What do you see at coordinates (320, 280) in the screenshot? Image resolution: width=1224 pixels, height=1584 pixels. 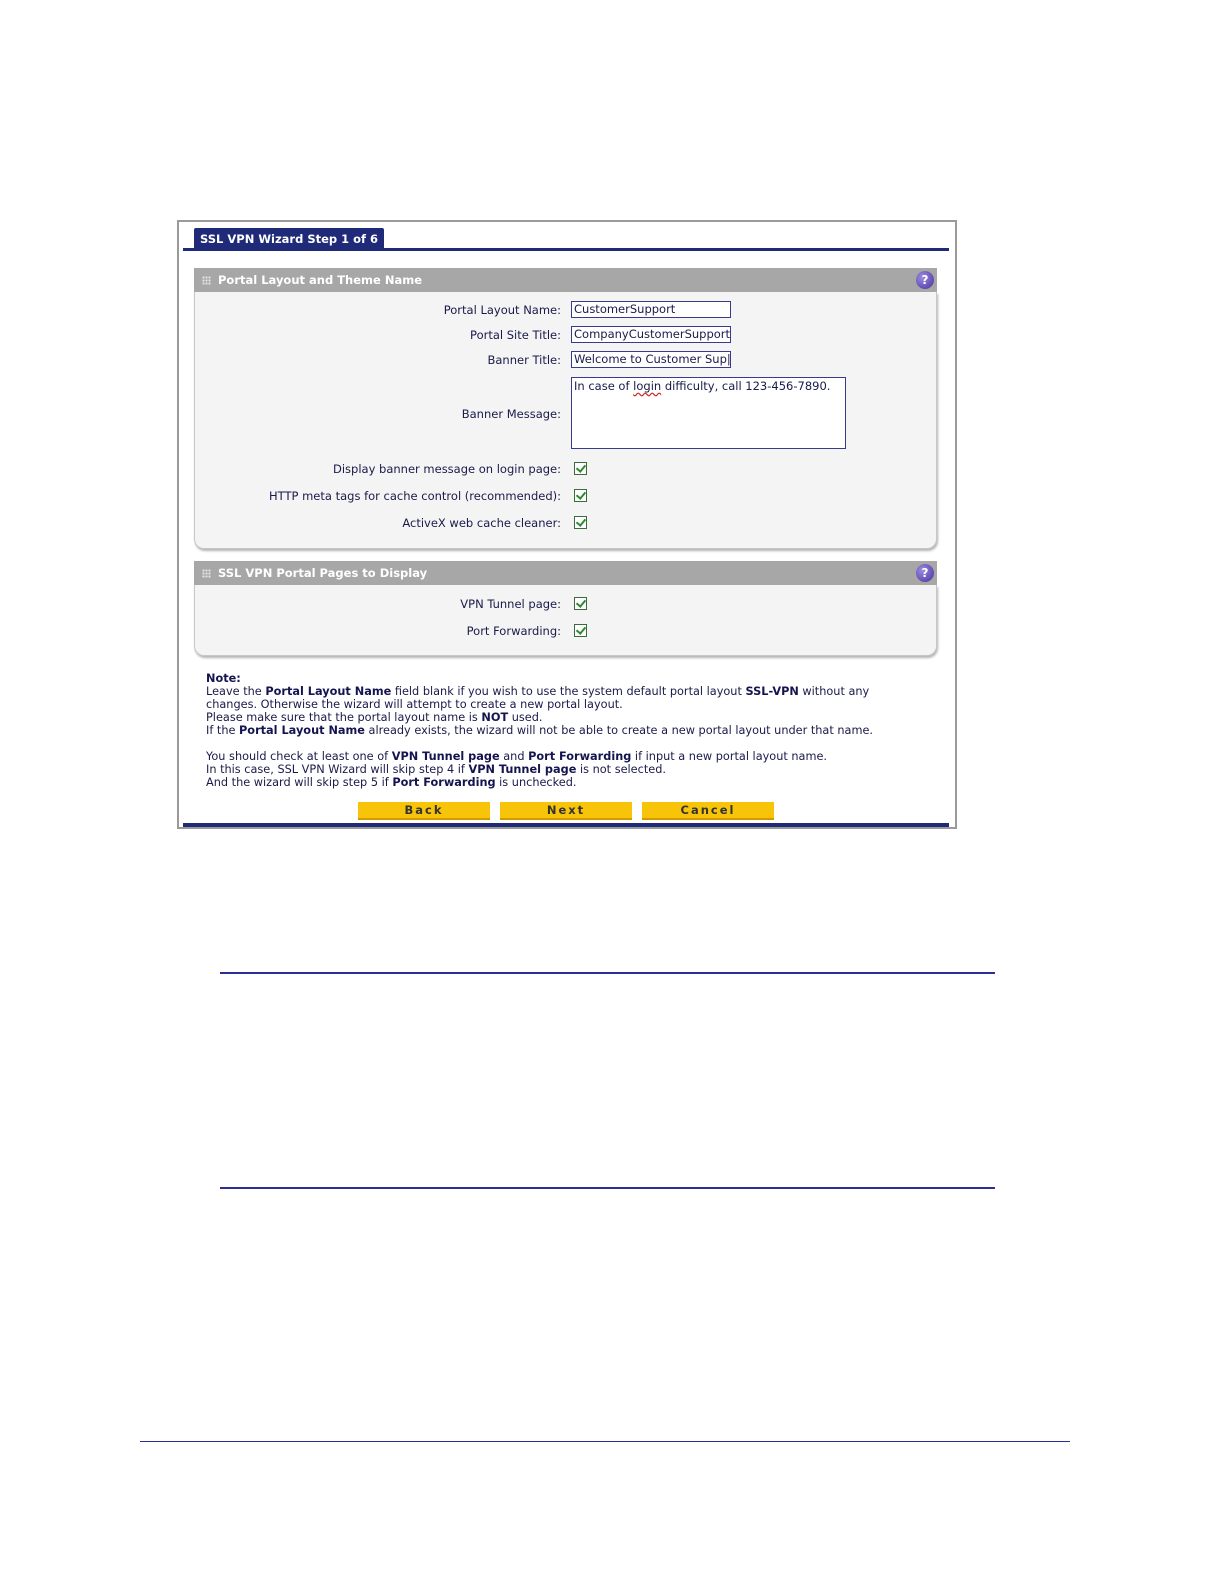 I see `section-title: Portal Layout and Theme Name` at bounding box center [320, 280].